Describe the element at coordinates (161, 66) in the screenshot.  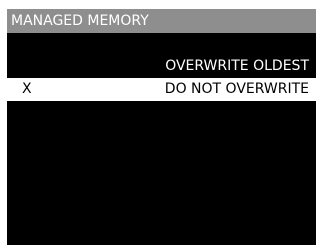
I see `option-overwrite-oldest: OVERWRITE OLDEST` at that location.